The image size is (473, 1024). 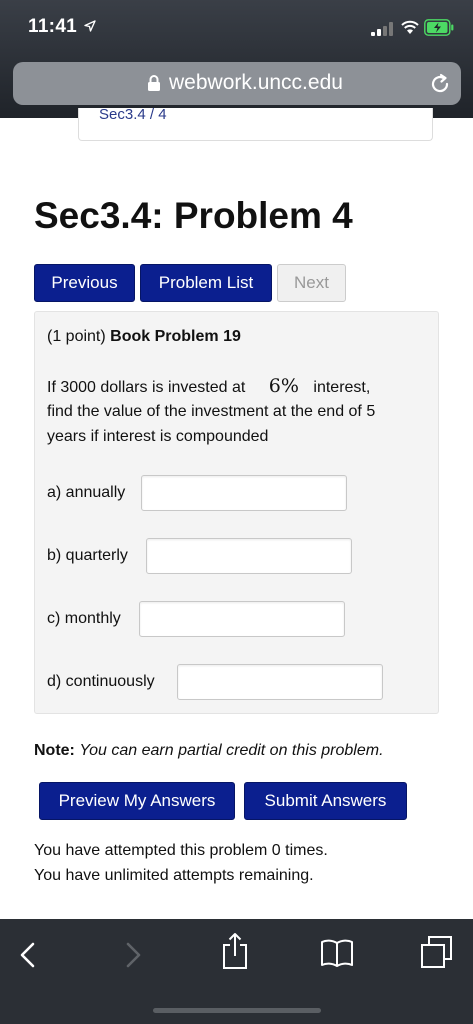 I want to click on next-button: Next, so click(x=311, y=283).